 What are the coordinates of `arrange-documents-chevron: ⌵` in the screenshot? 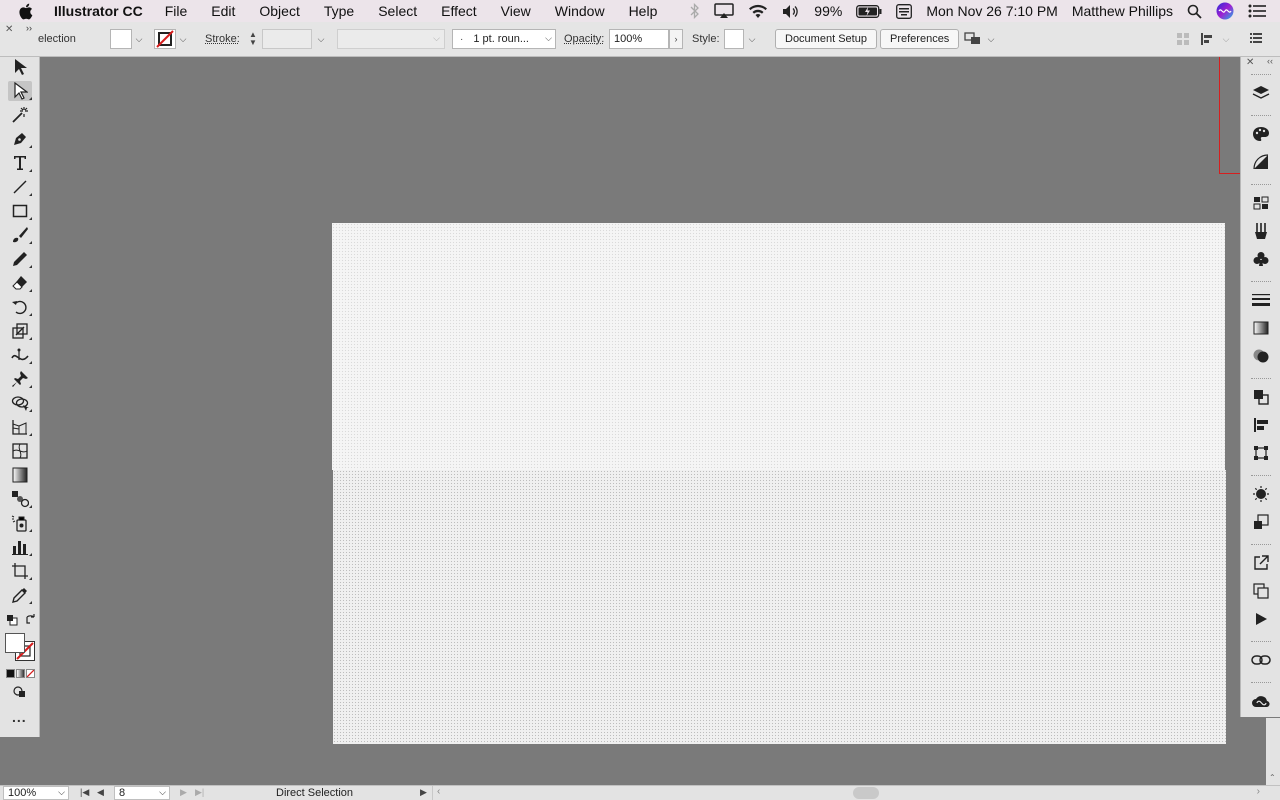 It's located at (991, 39).